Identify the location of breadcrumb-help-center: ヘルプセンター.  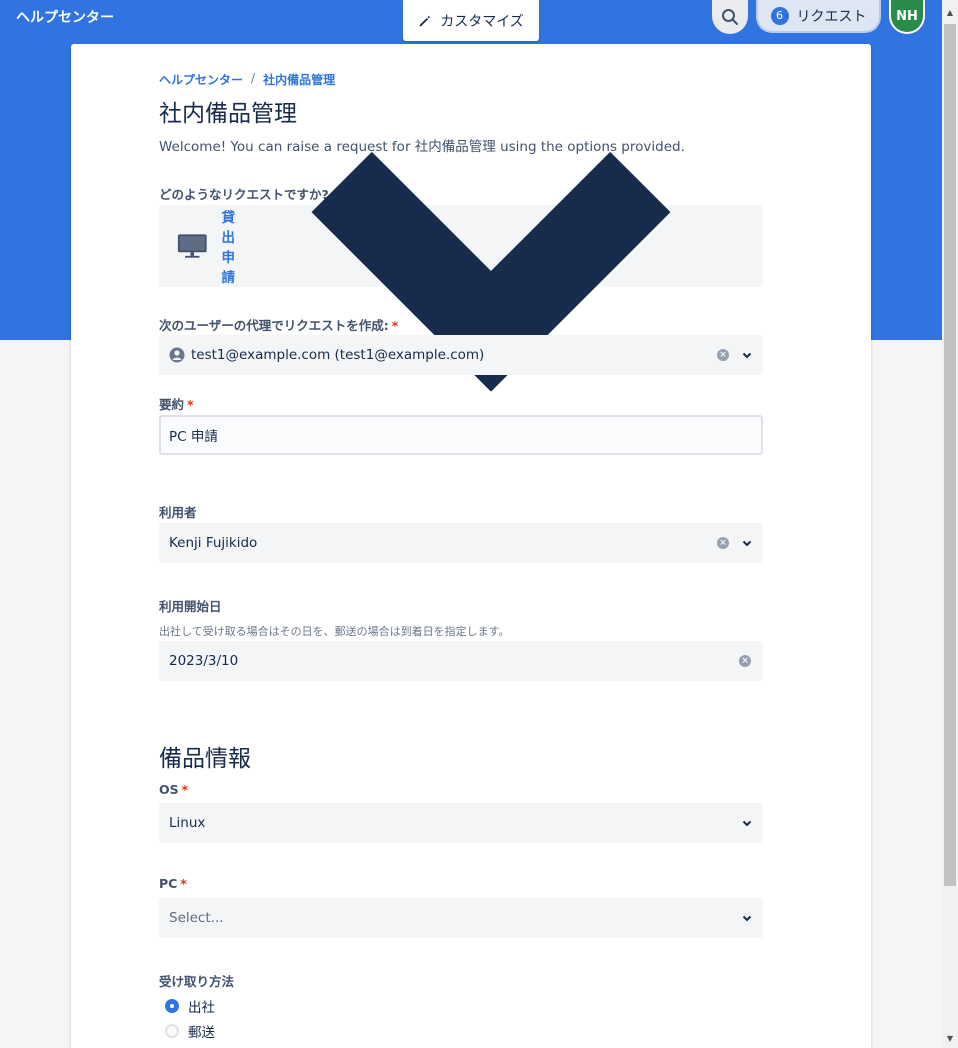
(201, 79).